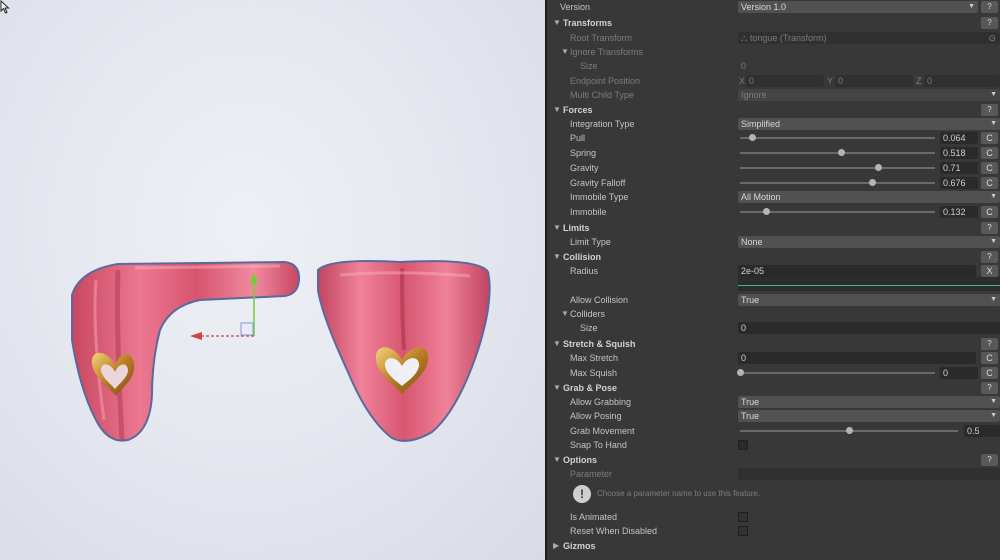  I want to click on section-title: Transforms, so click(588, 23).